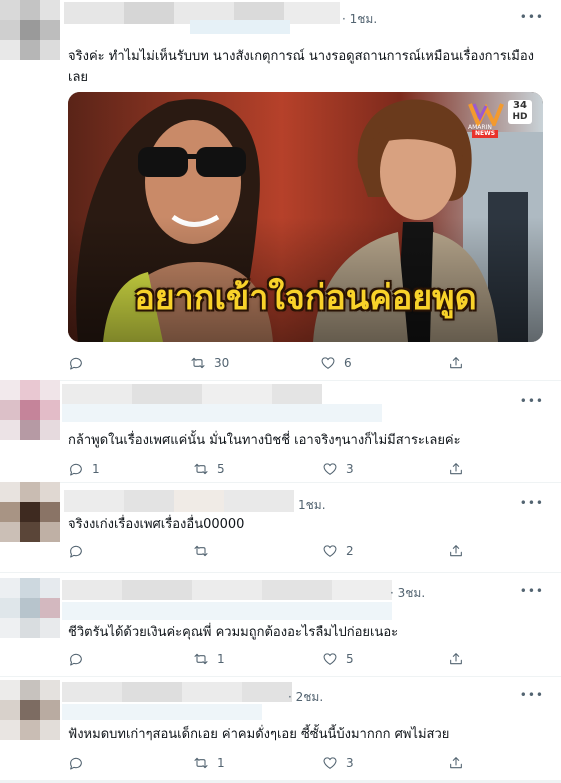  I want to click on tweet-timestamp: · 2ชม., so click(305, 697).